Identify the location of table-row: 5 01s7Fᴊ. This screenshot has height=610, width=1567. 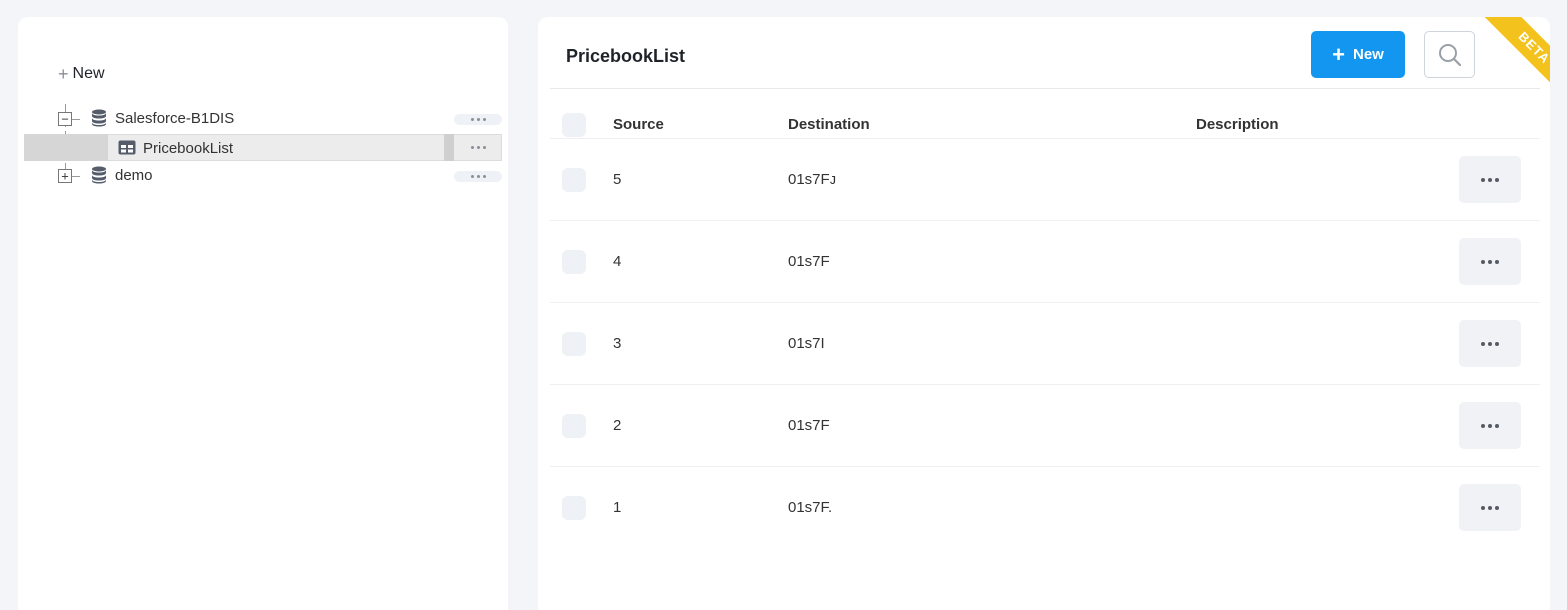
(1045, 179).